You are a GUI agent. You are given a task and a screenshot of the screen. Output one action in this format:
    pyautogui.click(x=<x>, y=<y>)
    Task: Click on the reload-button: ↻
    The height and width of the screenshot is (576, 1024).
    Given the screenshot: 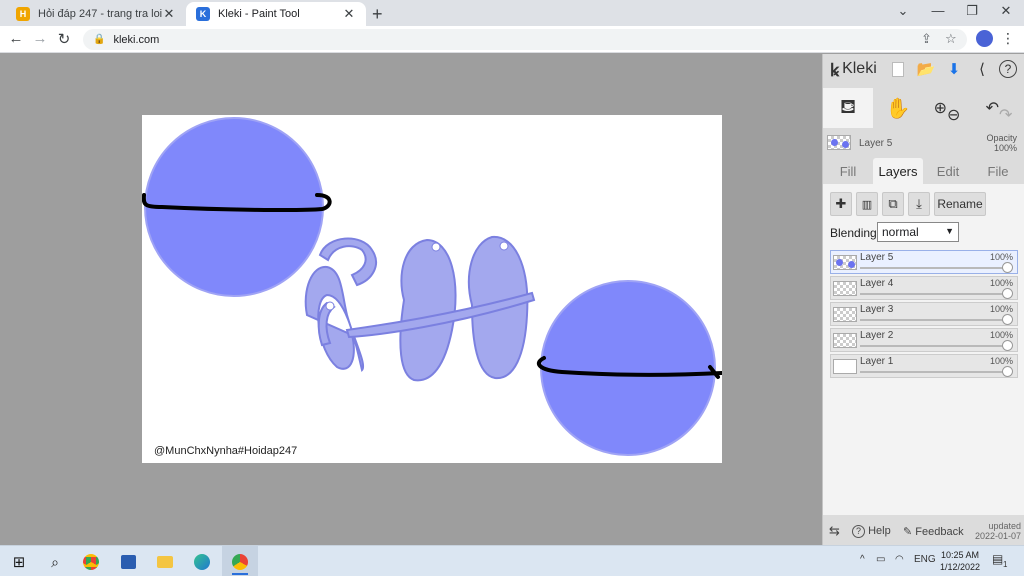 What is the action you would take?
    pyautogui.click(x=64, y=39)
    